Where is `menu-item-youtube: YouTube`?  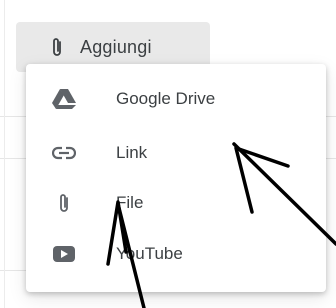
menu-item-youtube: YouTube is located at coordinates (176, 254).